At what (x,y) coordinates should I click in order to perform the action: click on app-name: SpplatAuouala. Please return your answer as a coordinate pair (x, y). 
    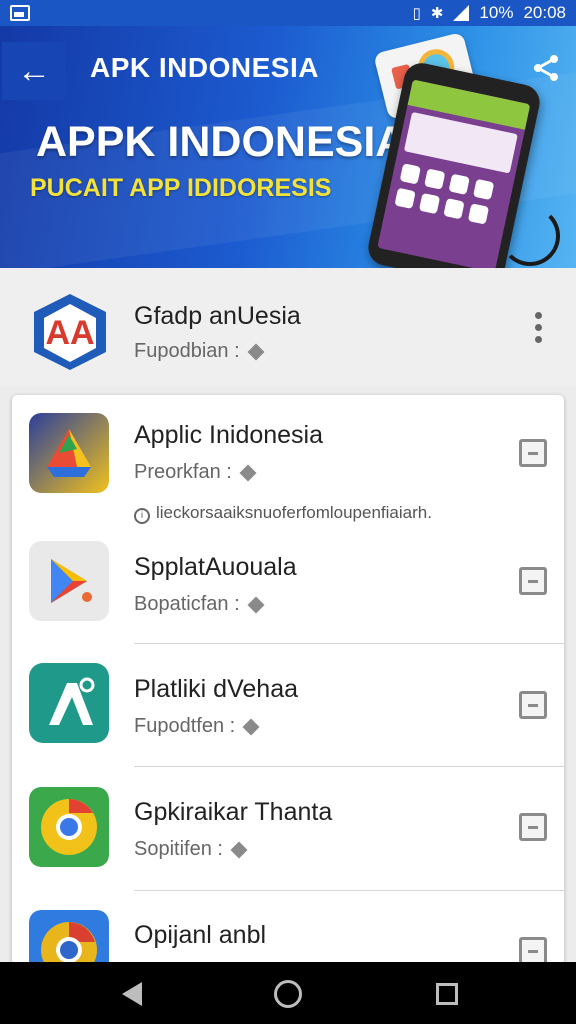
    Looking at the image, I should click on (215, 567).